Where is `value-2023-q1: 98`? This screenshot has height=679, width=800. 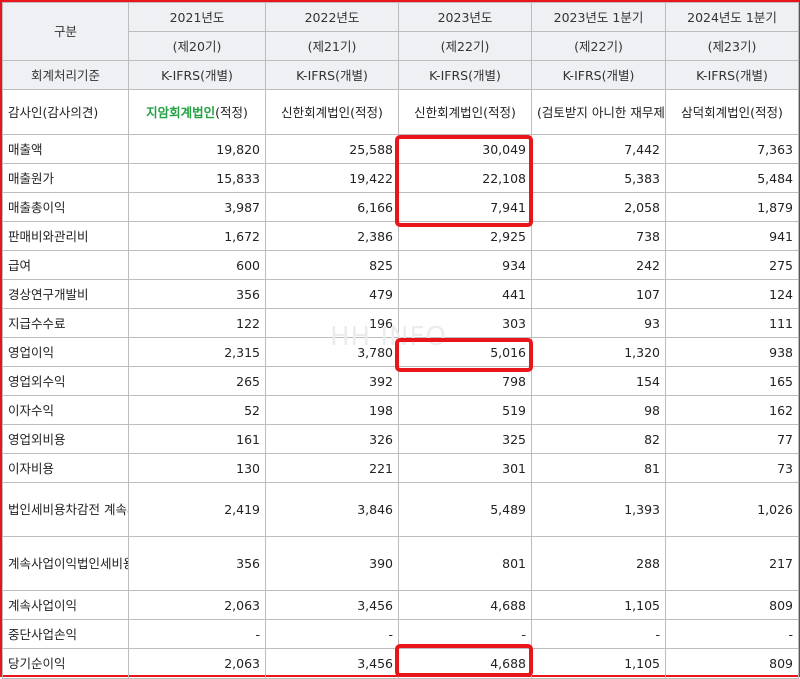
value-2023-q1: 98 is located at coordinates (598, 410).